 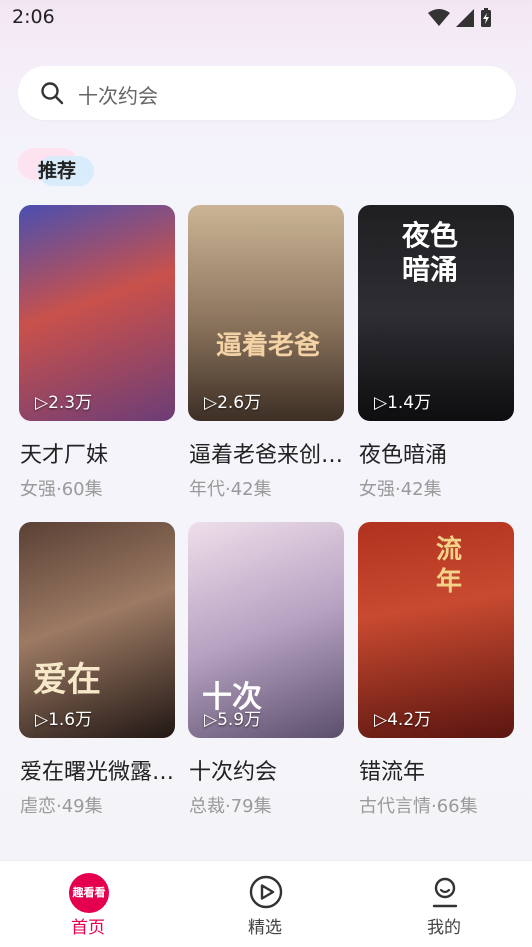 What do you see at coordinates (64, 720) in the screenshot?
I see `view-count: ▷1.6万` at bounding box center [64, 720].